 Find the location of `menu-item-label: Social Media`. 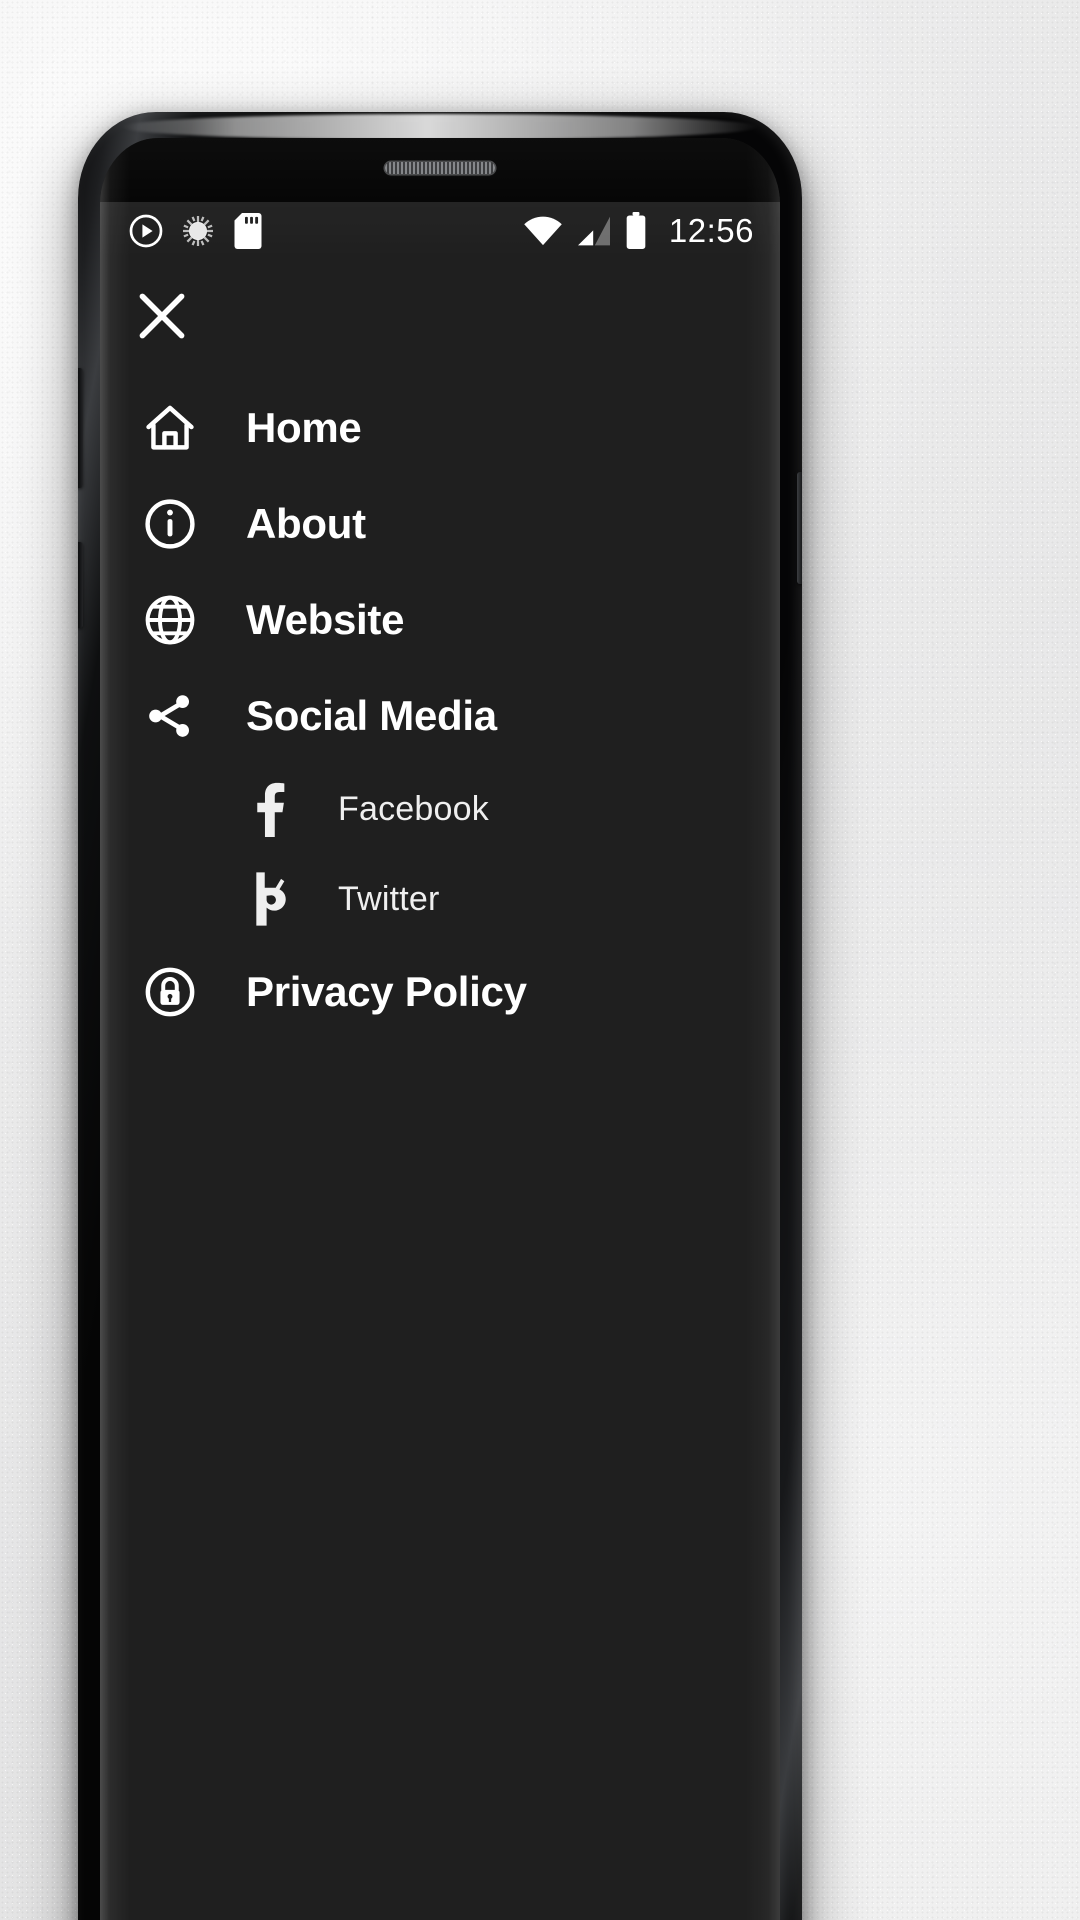

menu-item-label: Social Media is located at coordinates (371, 715).